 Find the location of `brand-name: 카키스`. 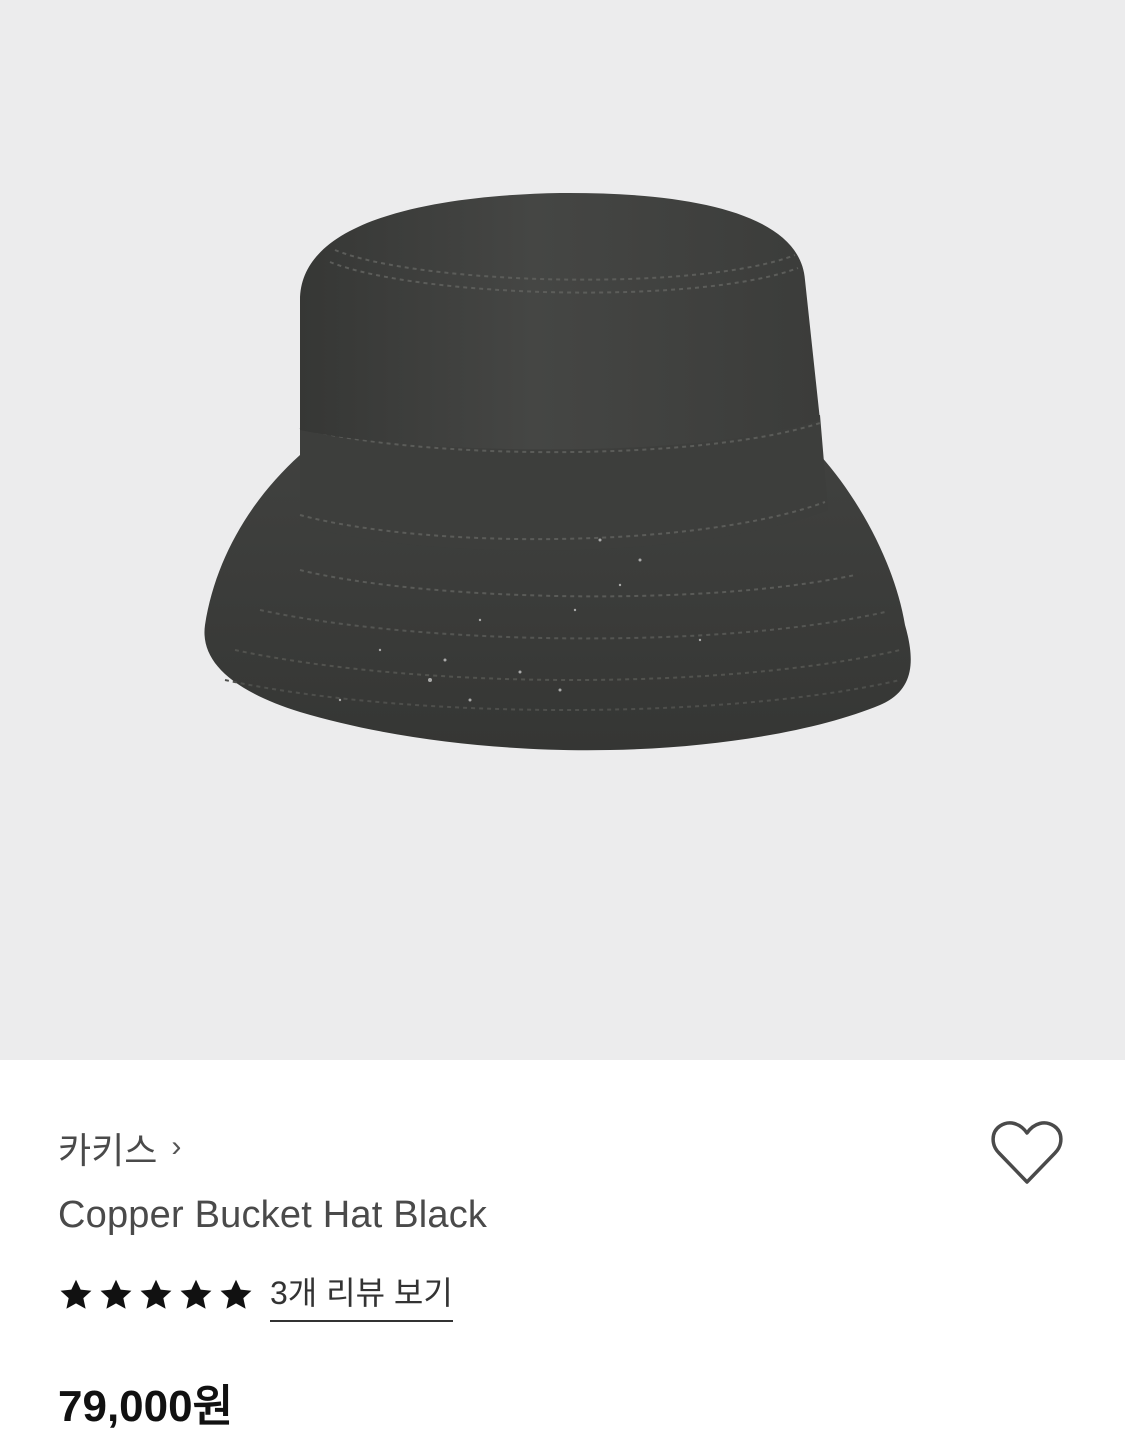

brand-name: 카키스 is located at coordinates (108, 1150).